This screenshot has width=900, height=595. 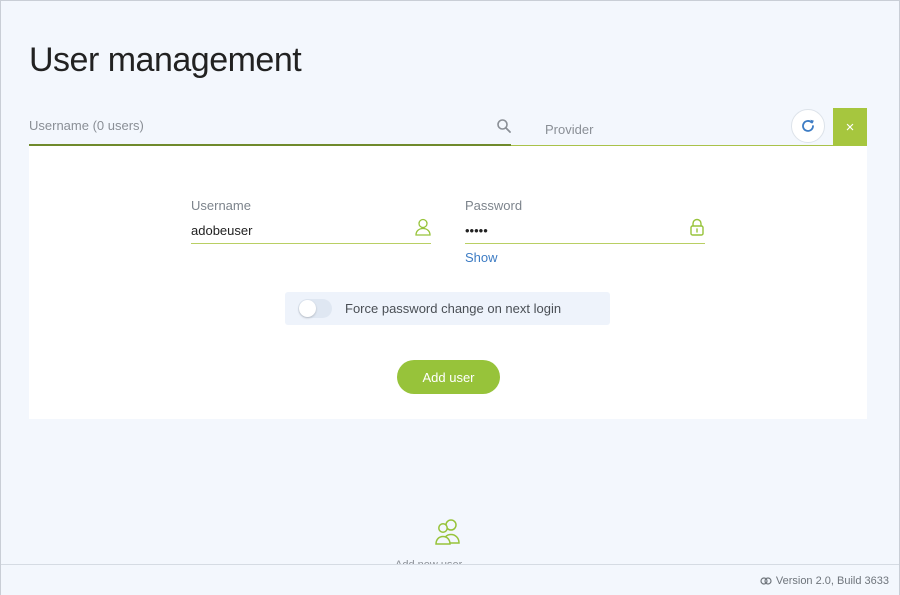 I want to click on force-password-change-toggle, so click(x=315, y=308).